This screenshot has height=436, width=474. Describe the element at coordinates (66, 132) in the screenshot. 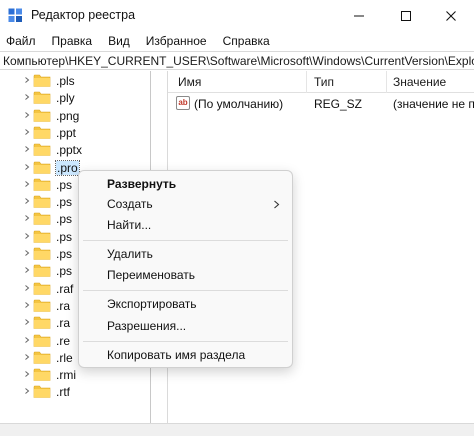

I see `tree-item-label: .ppt` at that location.